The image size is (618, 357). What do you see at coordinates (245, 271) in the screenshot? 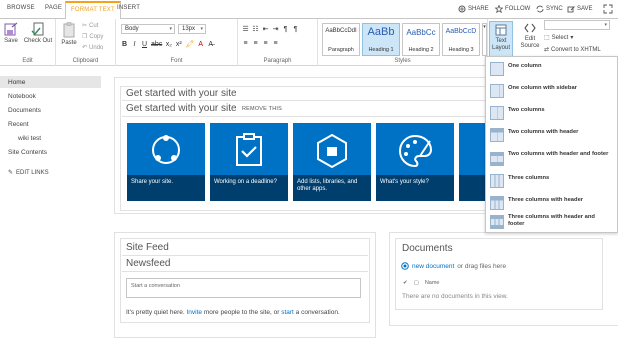
I see `divider` at bounding box center [245, 271].